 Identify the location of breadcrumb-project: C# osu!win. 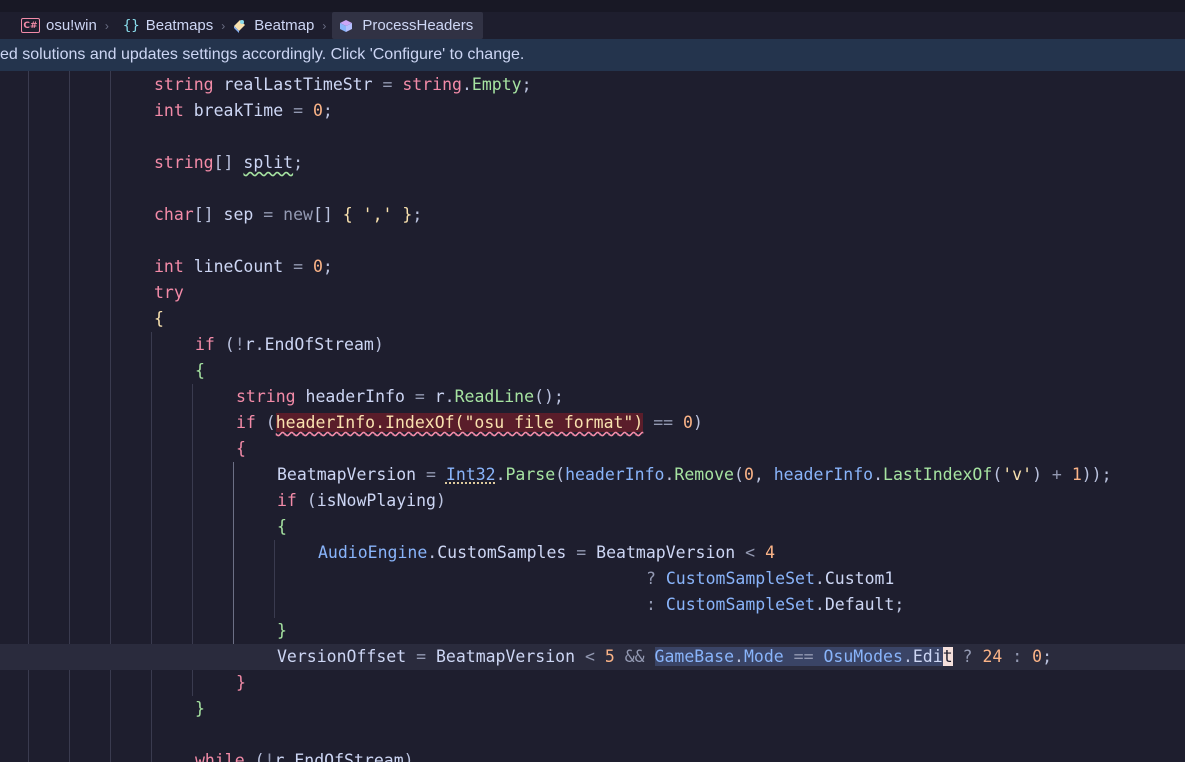
(52, 25).